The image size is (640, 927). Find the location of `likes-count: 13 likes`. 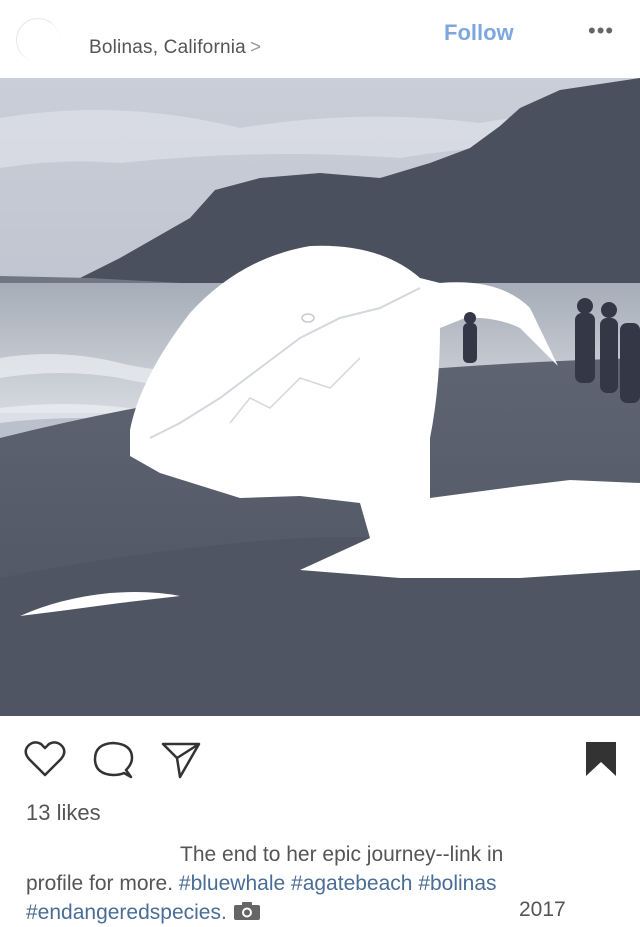

likes-count: 13 likes is located at coordinates (63, 813).